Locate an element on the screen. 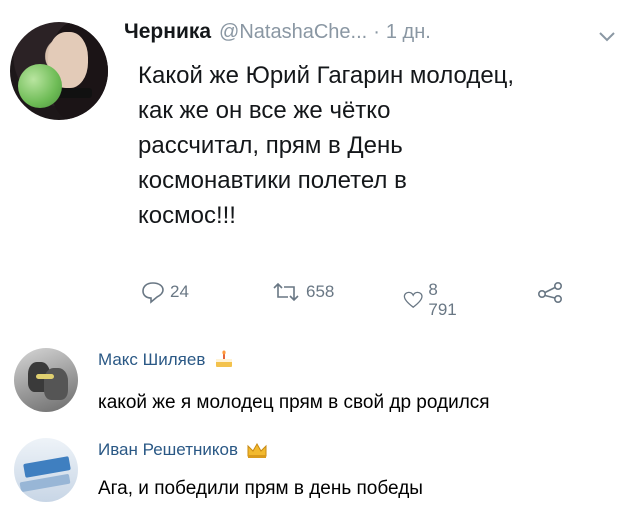 The height and width of the screenshot is (530, 640). comment-author-name-row: Иван Решетников is located at coordinates (183, 450).